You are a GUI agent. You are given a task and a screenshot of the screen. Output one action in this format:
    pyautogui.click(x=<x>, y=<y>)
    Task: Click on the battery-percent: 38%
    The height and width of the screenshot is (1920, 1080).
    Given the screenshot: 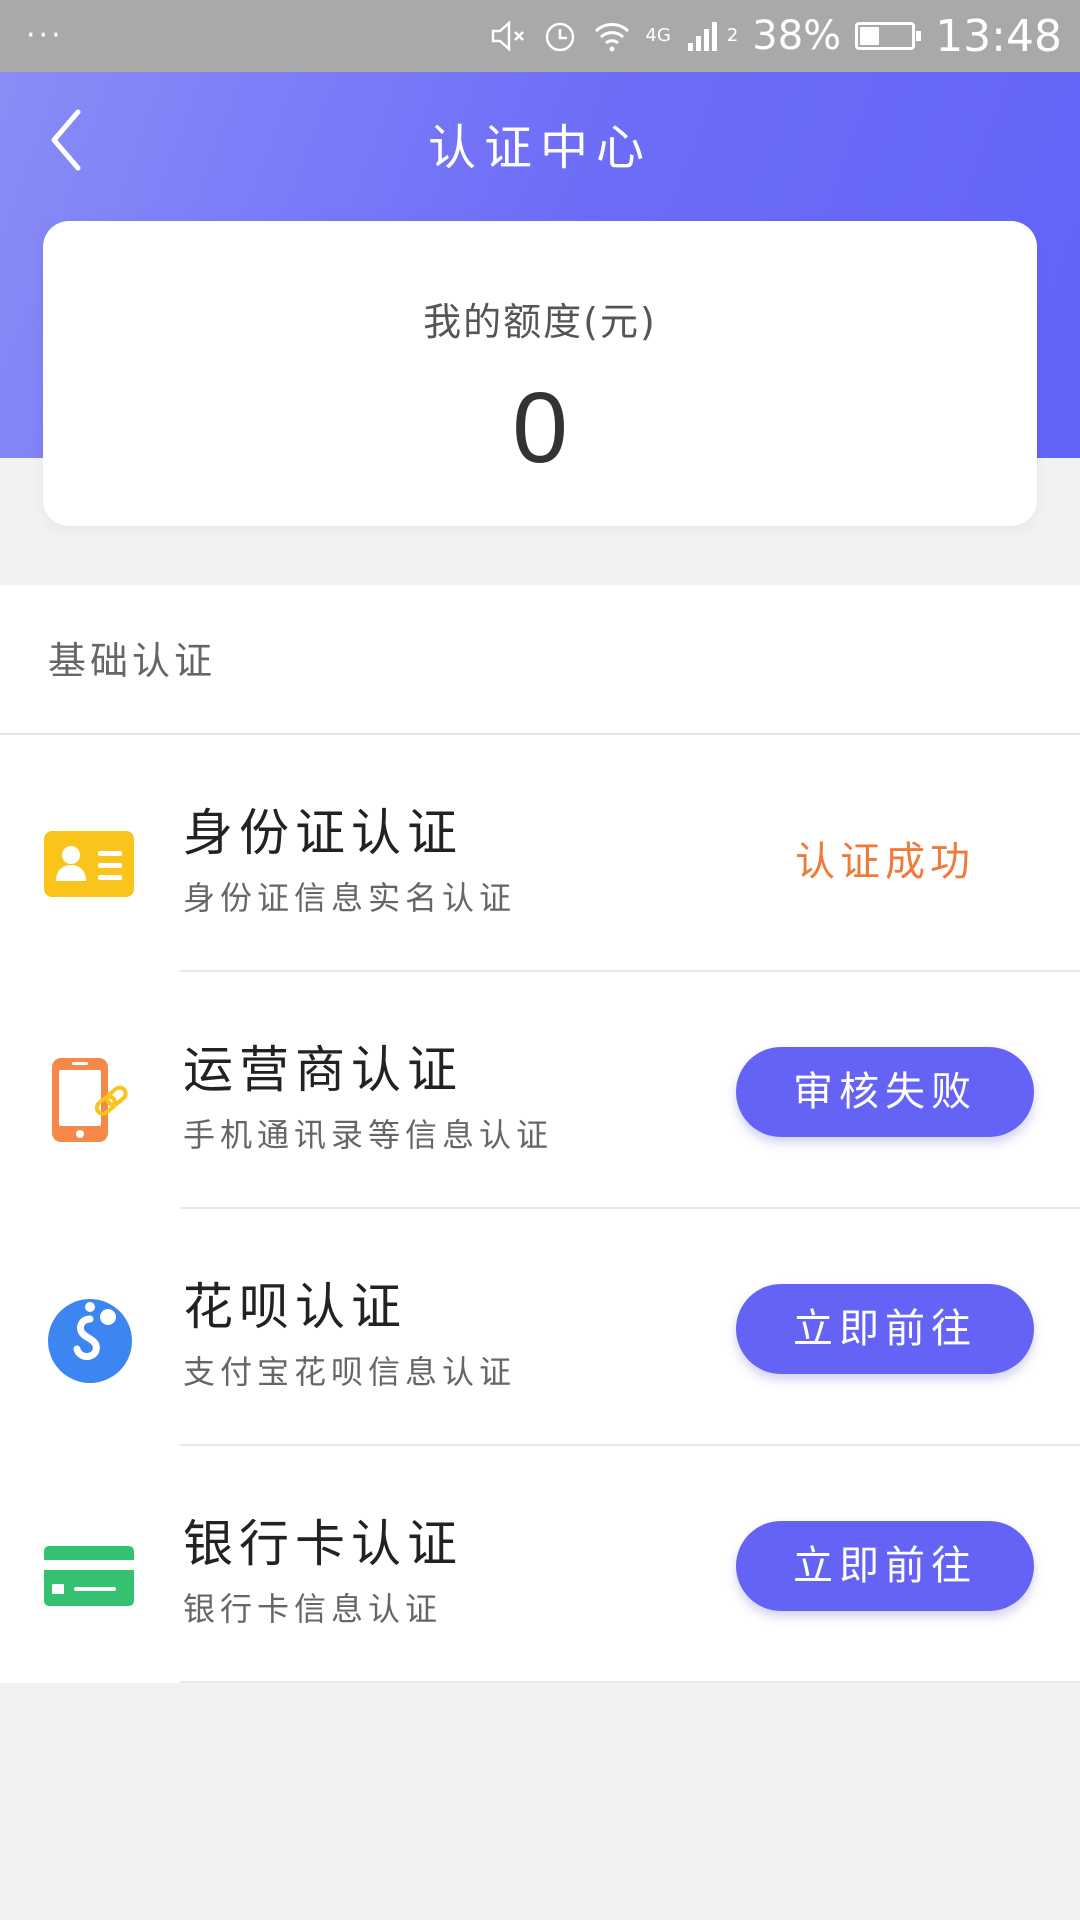 What is the action you would take?
    pyautogui.click(x=797, y=36)
    